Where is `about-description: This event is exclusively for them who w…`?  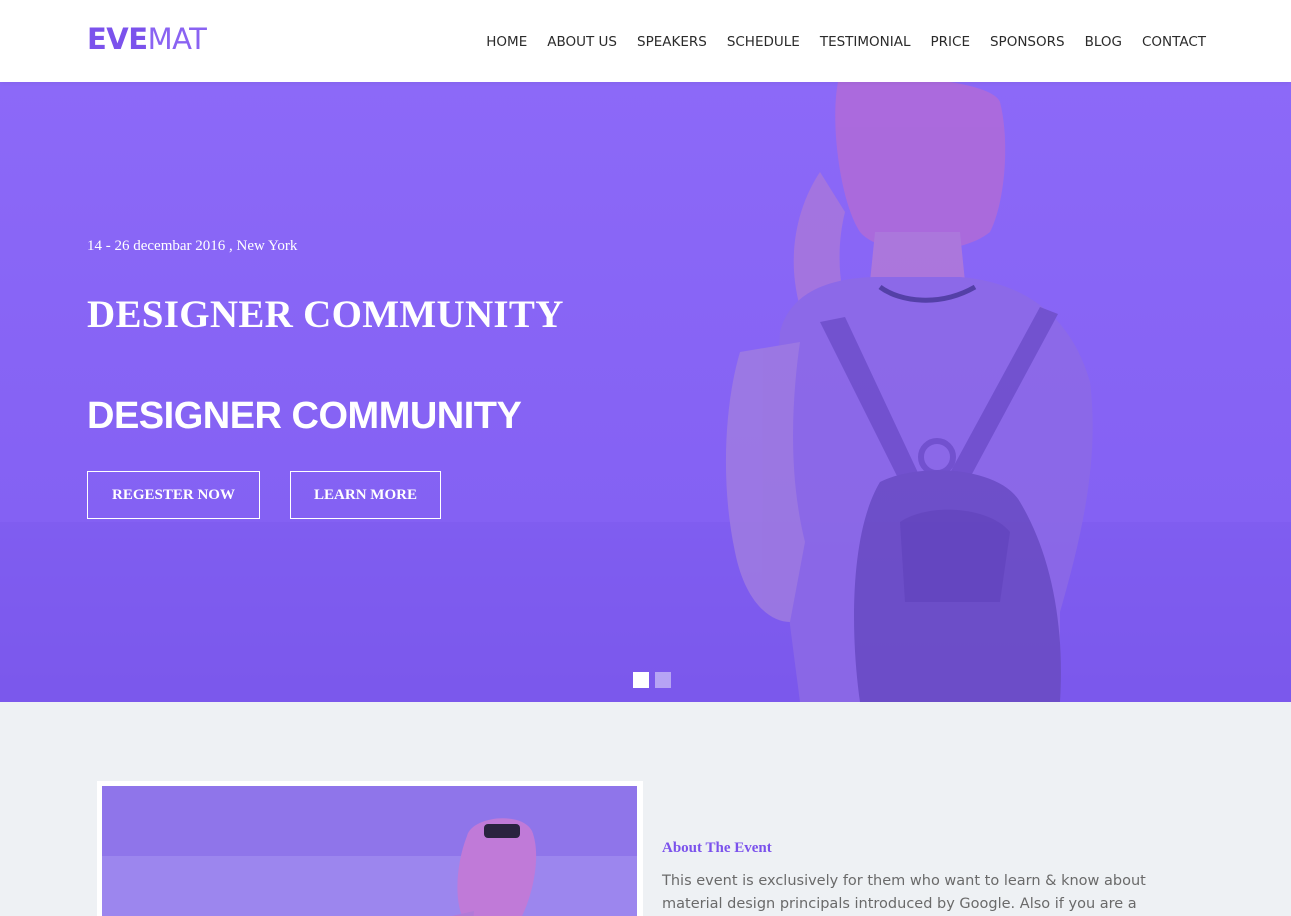
about-description: This event is exclusively for them who w… is located at coordinates (904, 892).